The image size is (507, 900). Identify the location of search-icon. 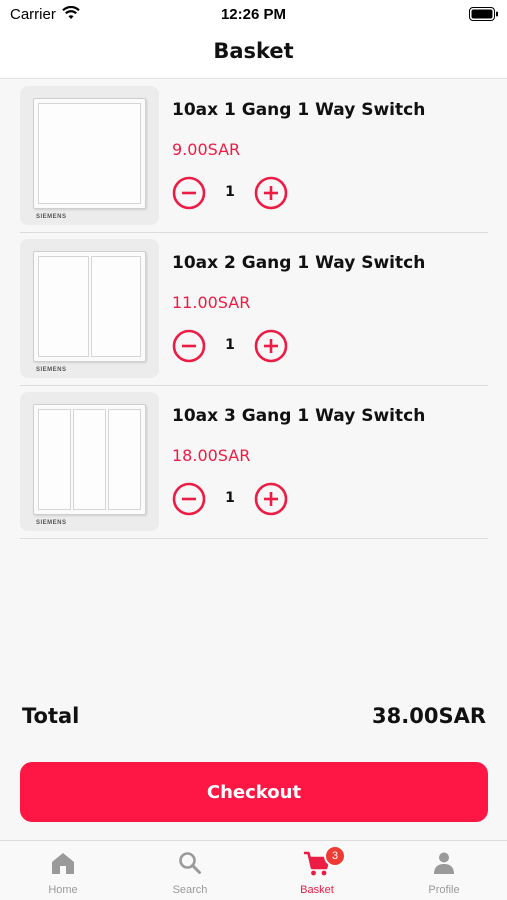
(190, 863).